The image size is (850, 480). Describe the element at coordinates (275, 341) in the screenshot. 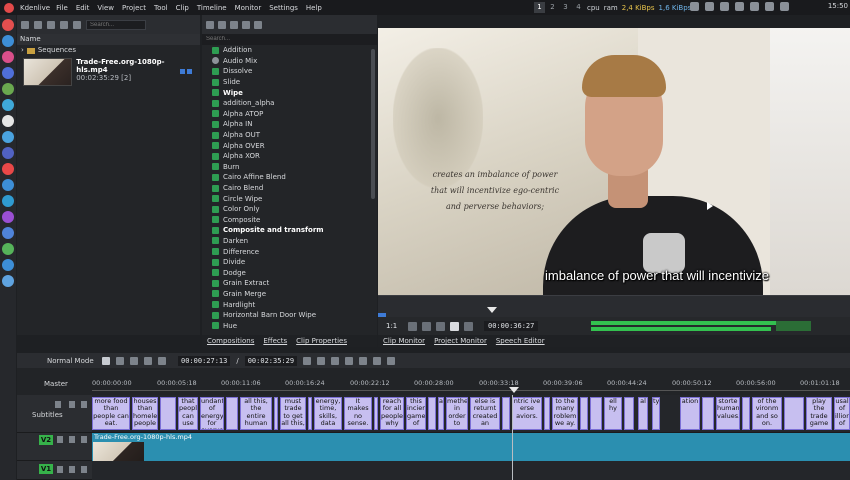

I see `tab-effects: Effects` at that location.